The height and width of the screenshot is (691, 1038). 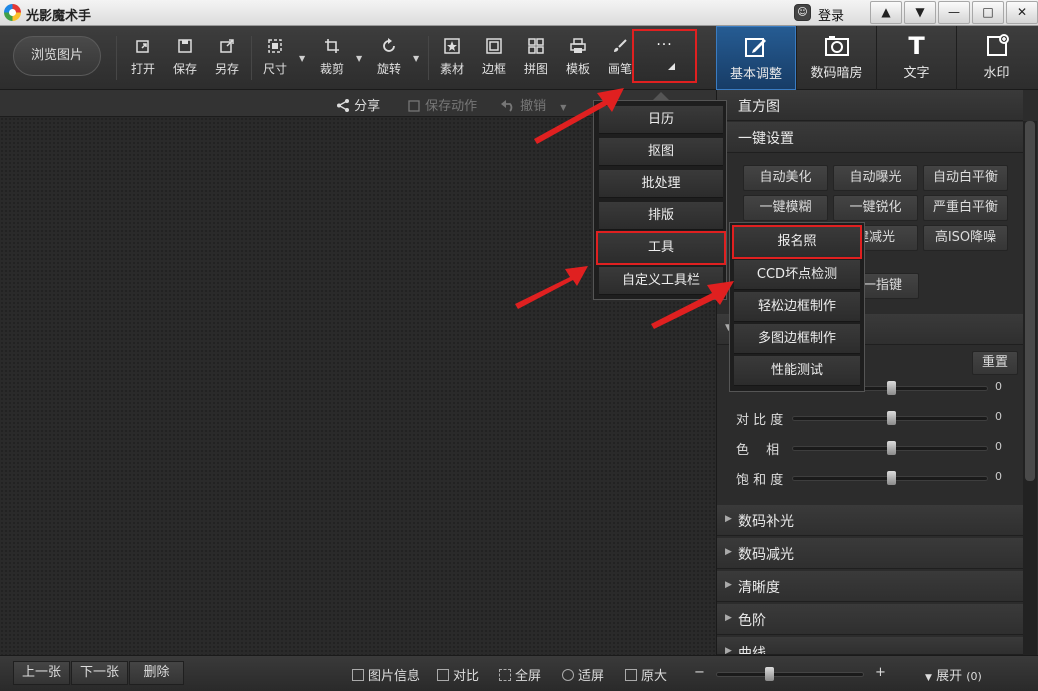 I want to click on maximize-button: □, so click(x=988, y=12).